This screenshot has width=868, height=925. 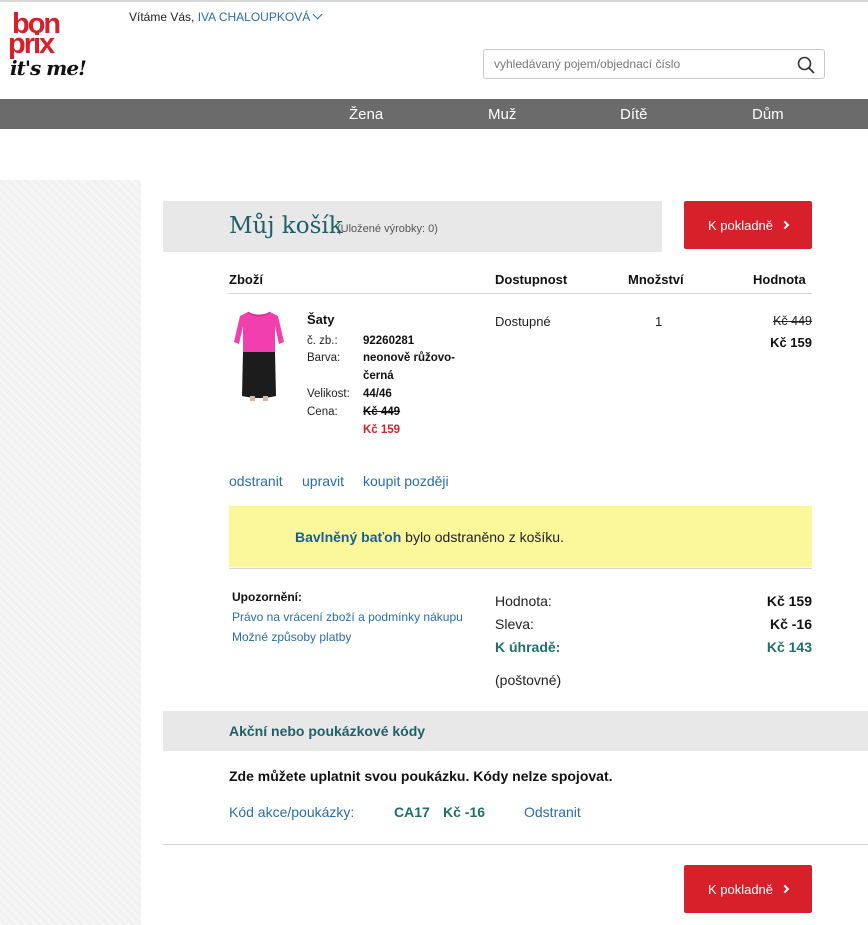 I want to click on saved-items-count: (Uložené výrobky: 0), so click(x=387, y=229).